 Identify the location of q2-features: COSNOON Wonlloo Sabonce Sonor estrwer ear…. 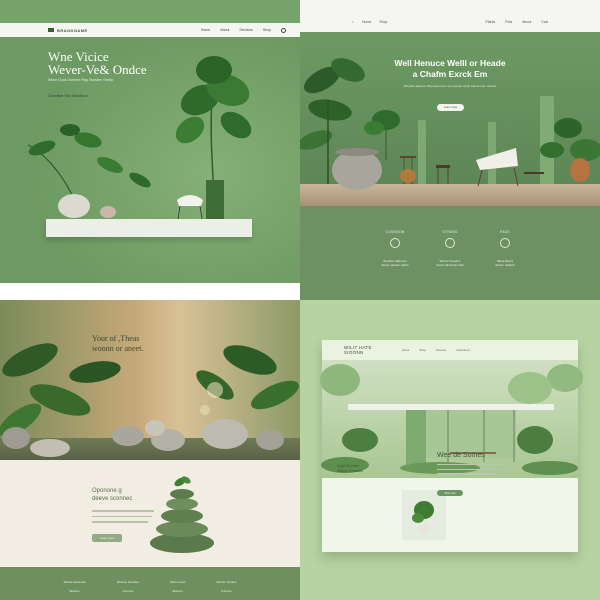
(450, 253).